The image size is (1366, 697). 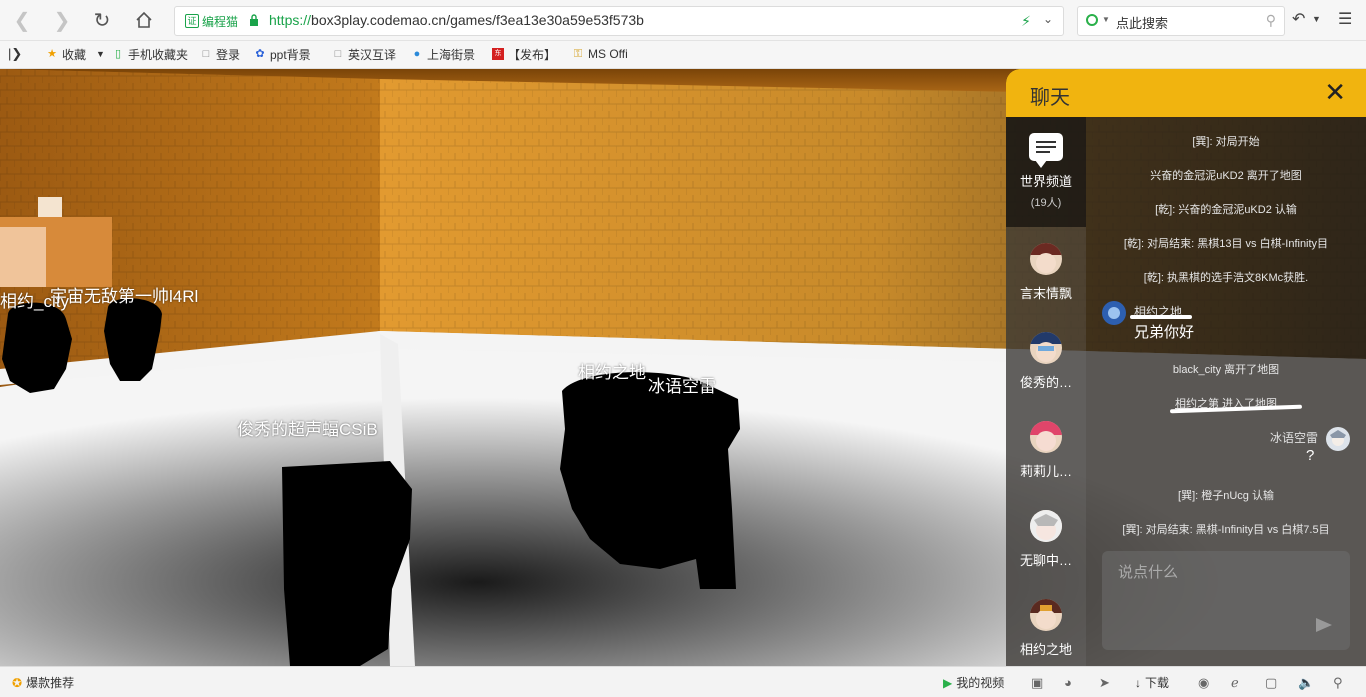 What do you see at coordinates (1092, 20) in the screenshot?
I see `search-engine-icon` at bounding box center [1092, 20].